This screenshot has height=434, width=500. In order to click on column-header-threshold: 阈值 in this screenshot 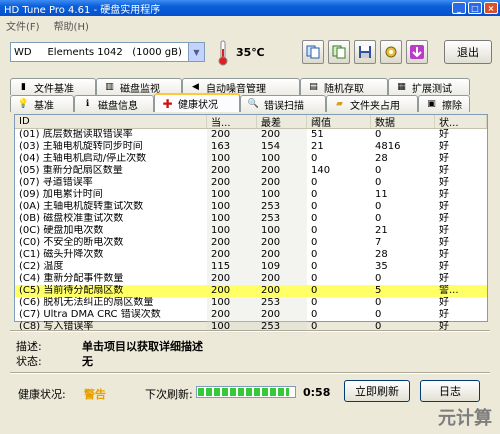, I will do `click(339, 122)`.